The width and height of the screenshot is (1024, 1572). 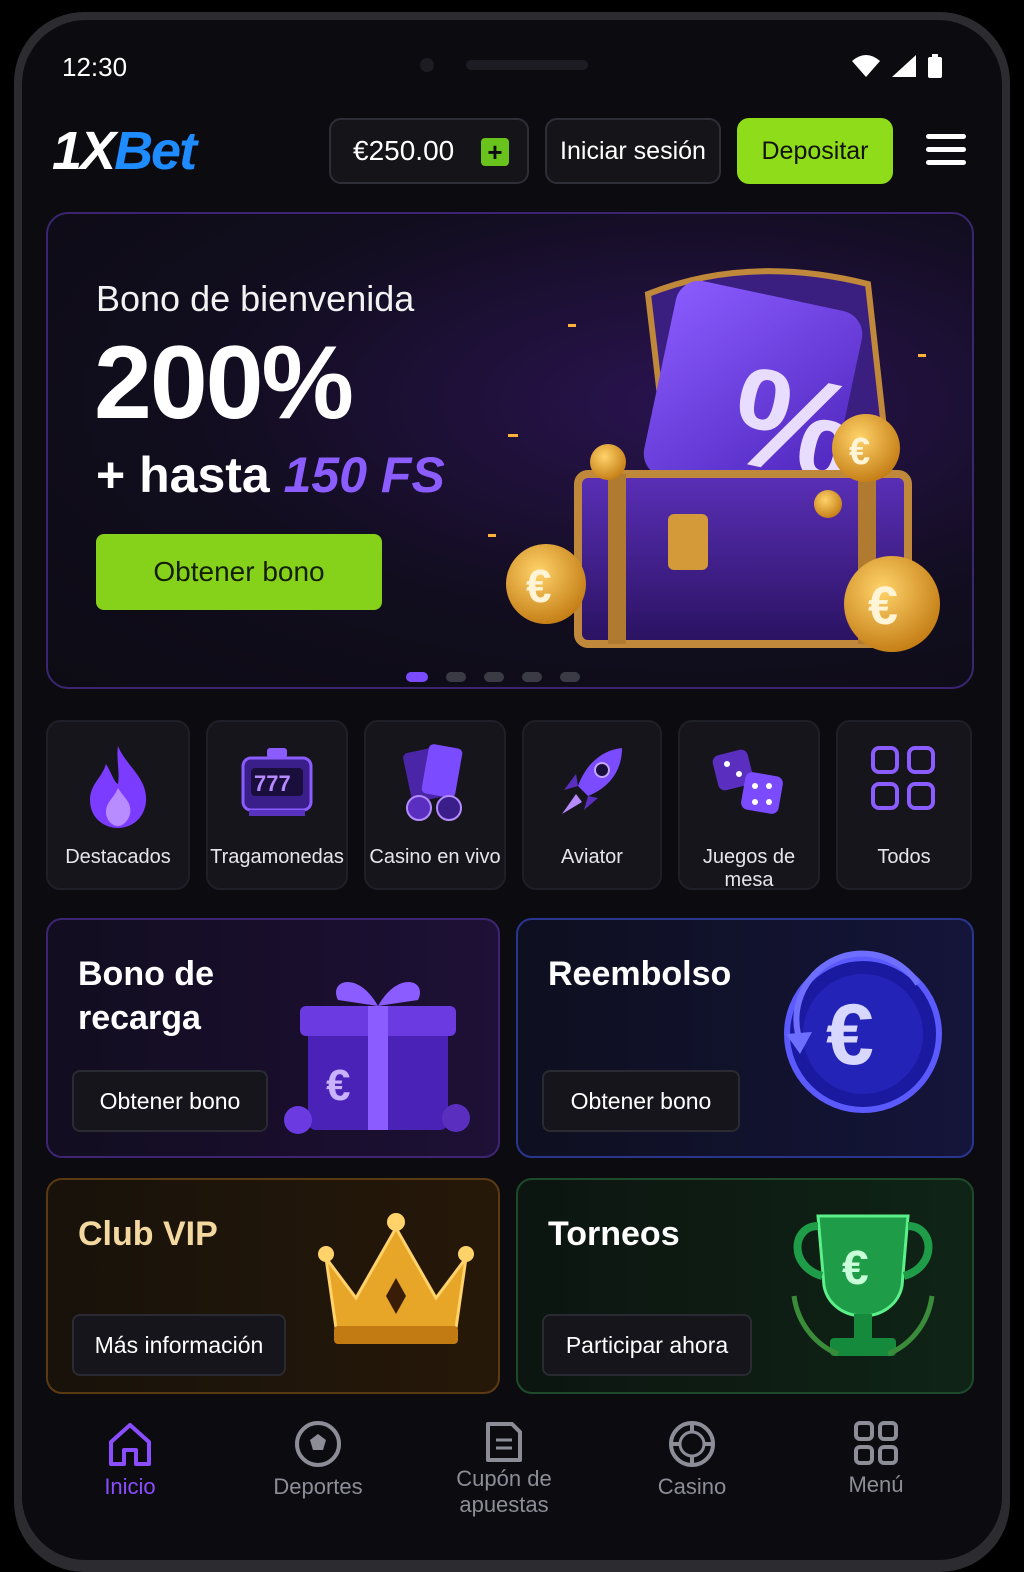 I want to click on category-label: Juegos de mesa, so click(x=749, y=868).